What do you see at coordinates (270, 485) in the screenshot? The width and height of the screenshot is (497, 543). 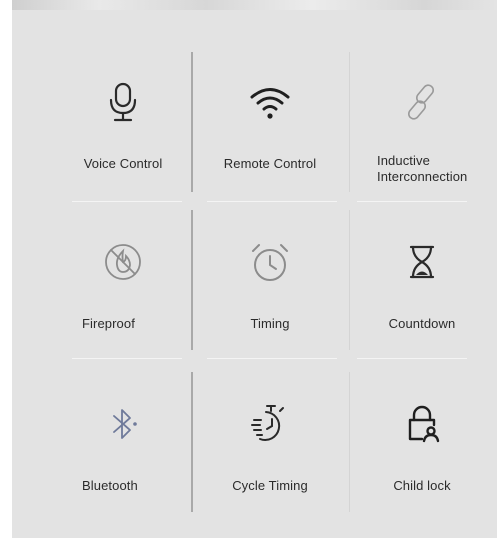 I see `feature-label: Cycle Timing` at bounding box center [270, 485].